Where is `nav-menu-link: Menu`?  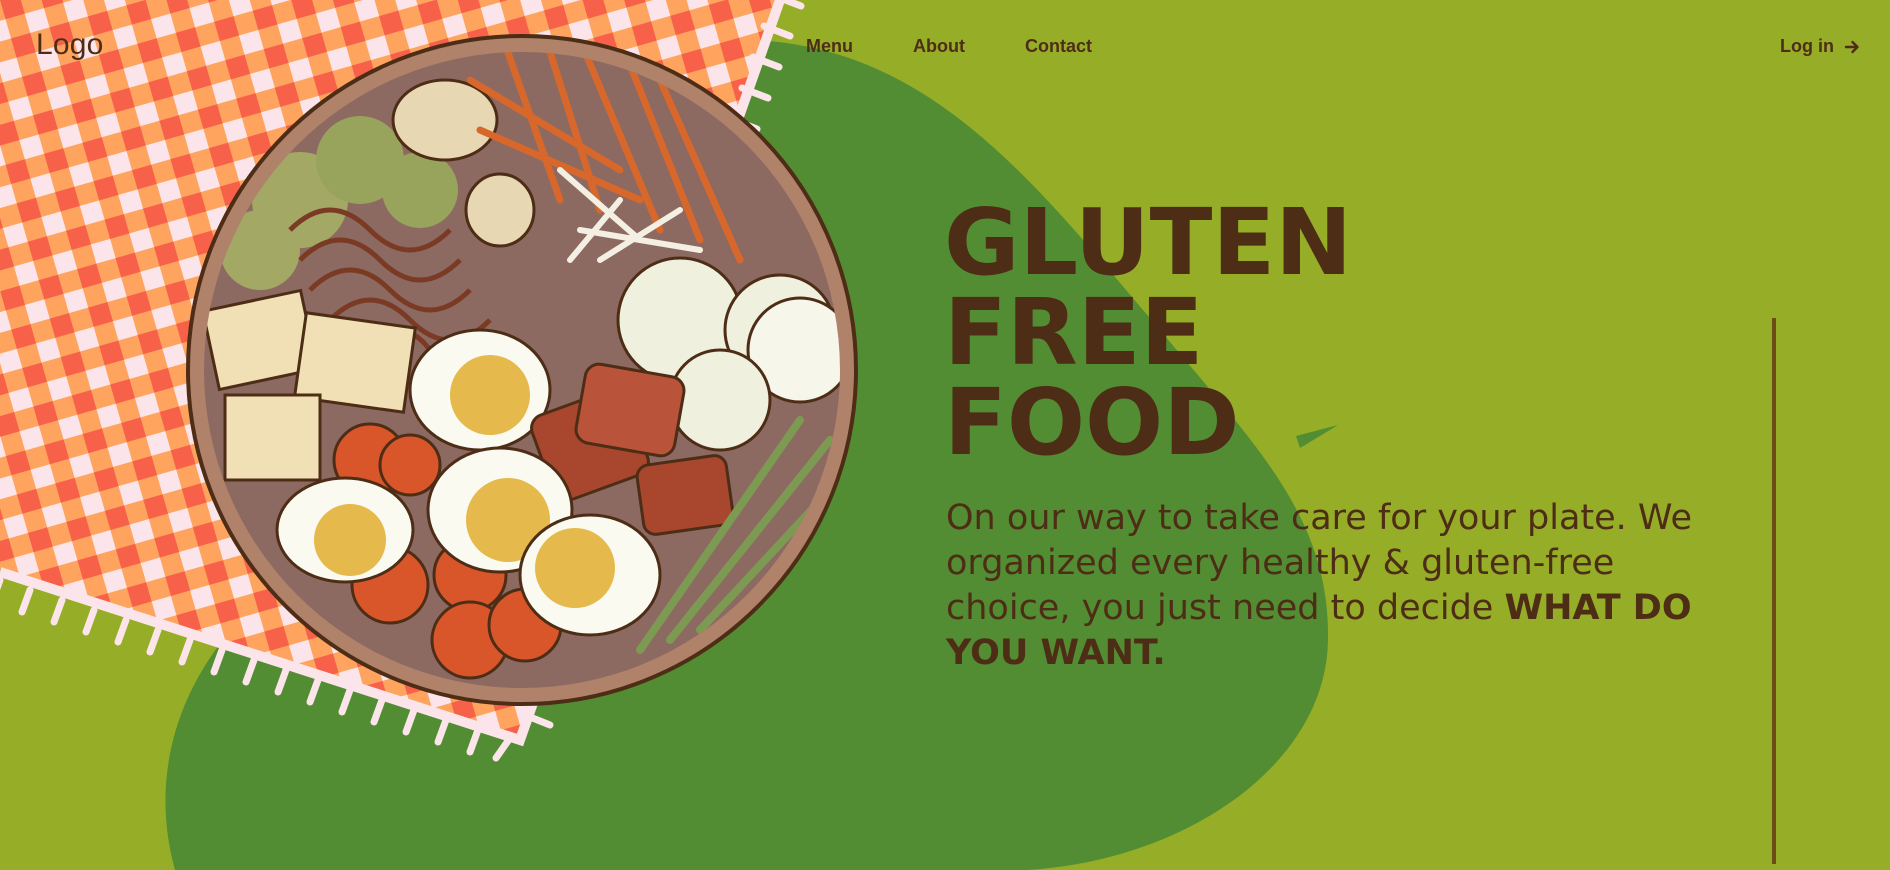 nav-menu-link: Menu is located at coordinates (829, 46).